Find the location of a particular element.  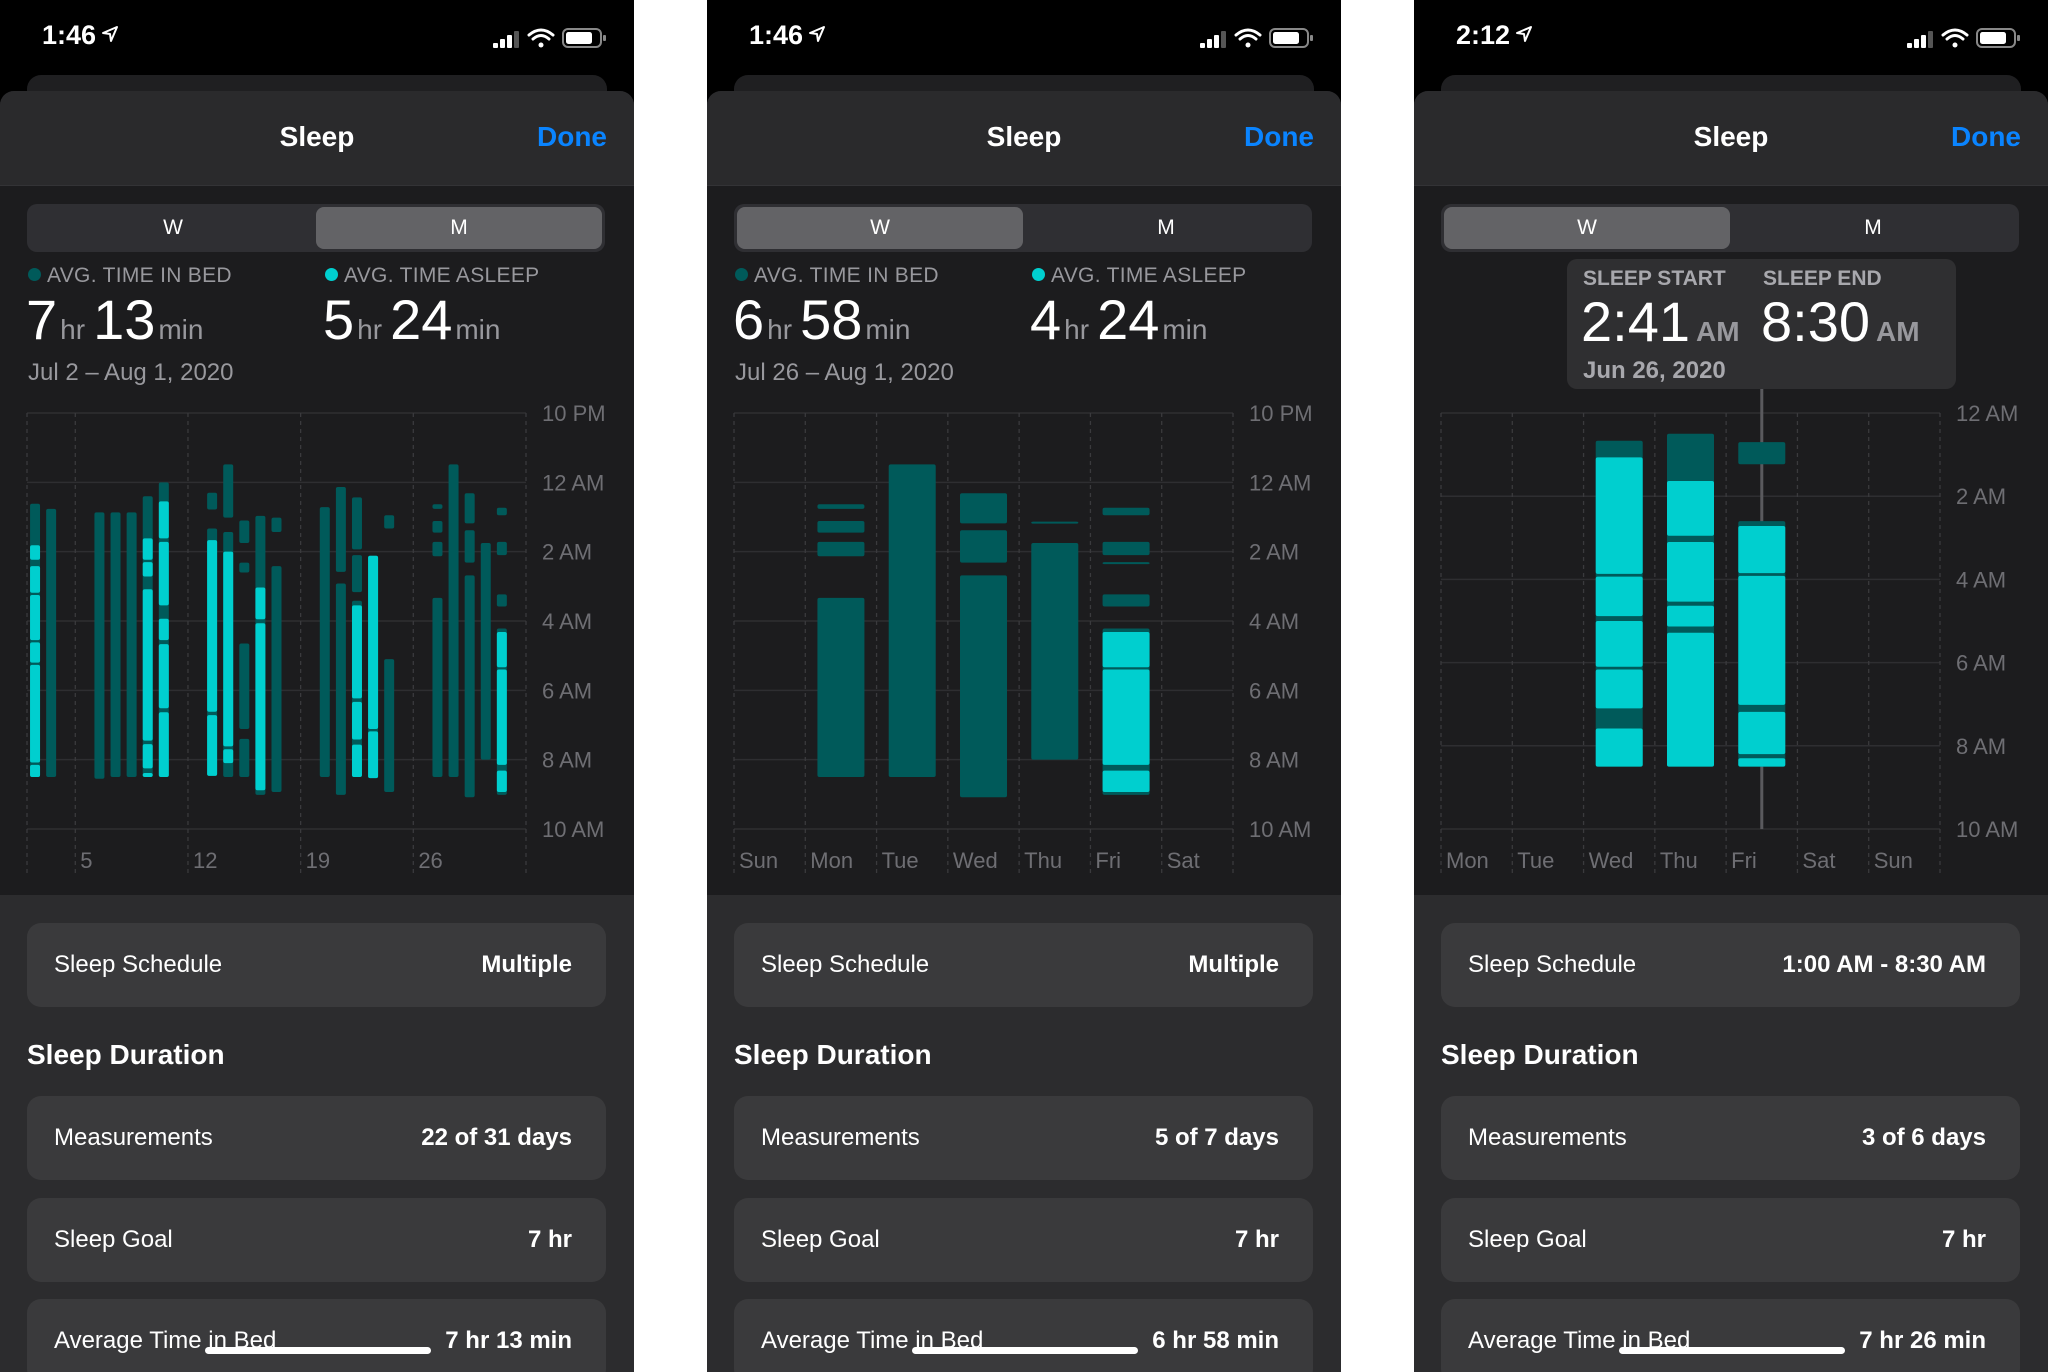

row-value: 6 hr 58 min is located at coordinates (1215, 1340).